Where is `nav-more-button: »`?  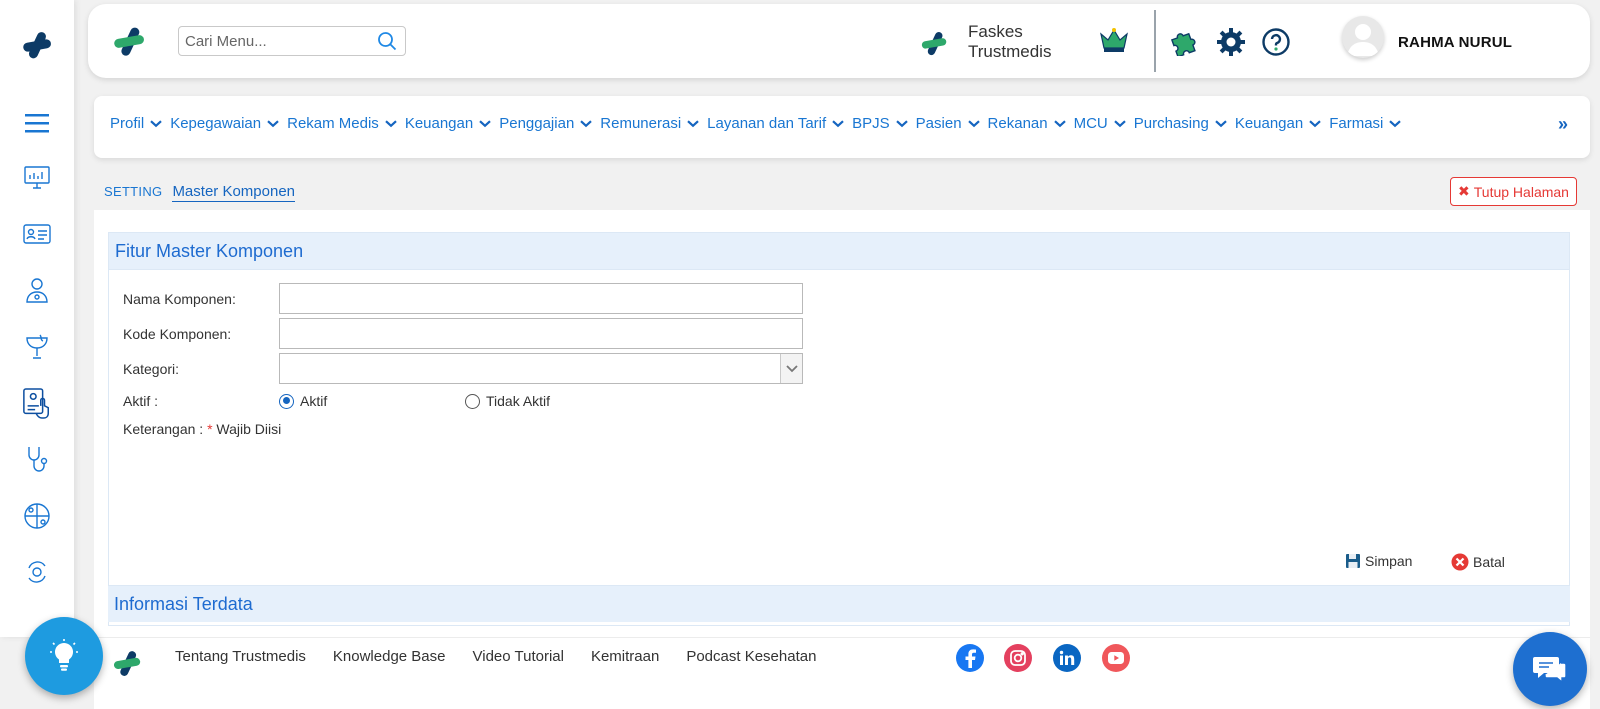
nav-more-button: » is located at coordinates (1563, 124).